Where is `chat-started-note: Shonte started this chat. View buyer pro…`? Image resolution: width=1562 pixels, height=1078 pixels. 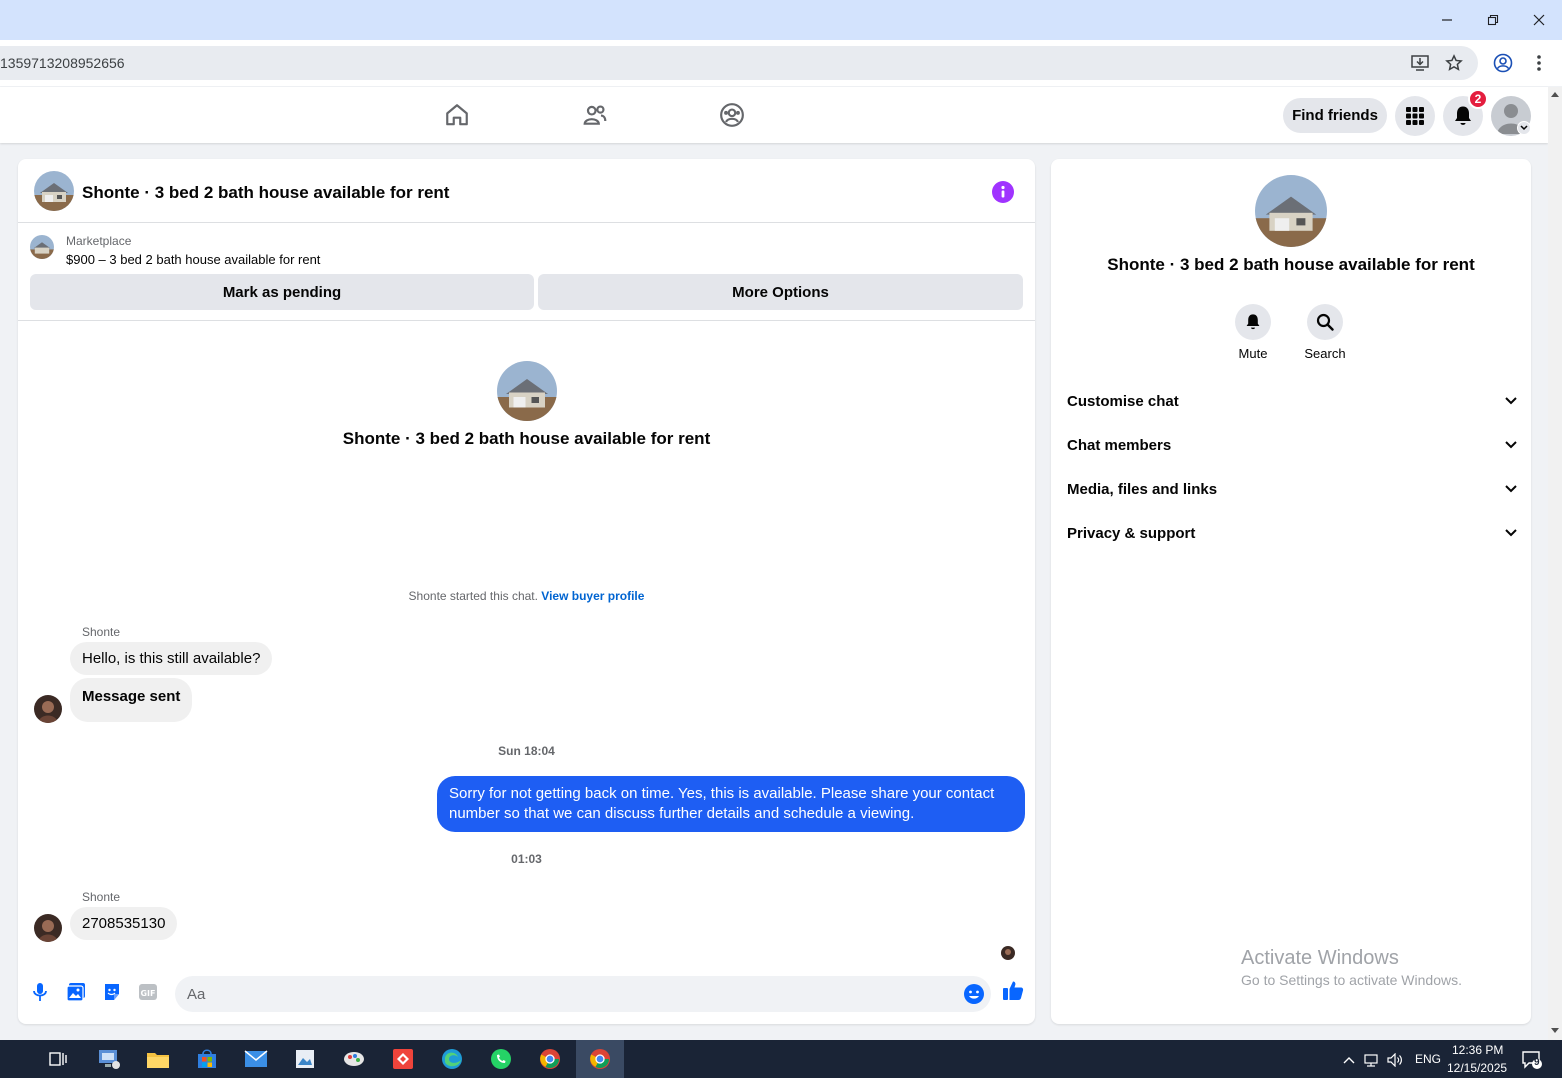 chat-started-note: Shonte started this chat. View buyer pro… is located at coordinates (526, 596).